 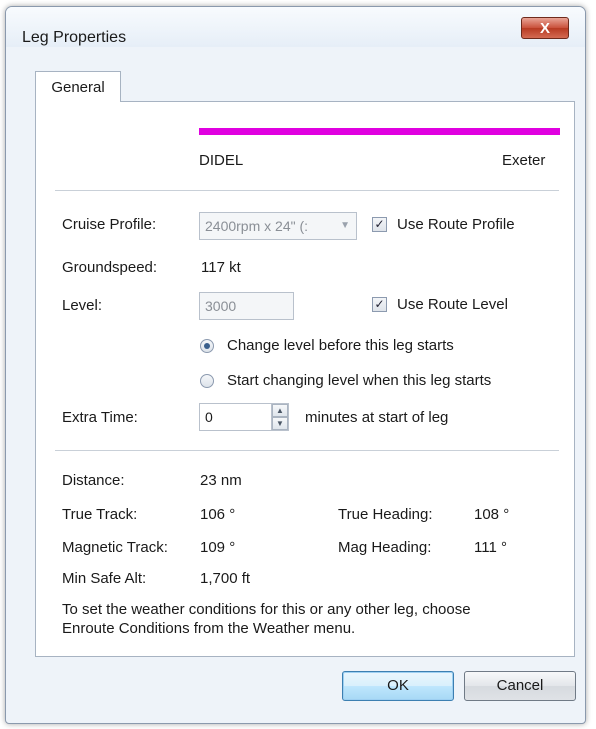 I want to click on close-icon: X, so click(x=544, y=28).